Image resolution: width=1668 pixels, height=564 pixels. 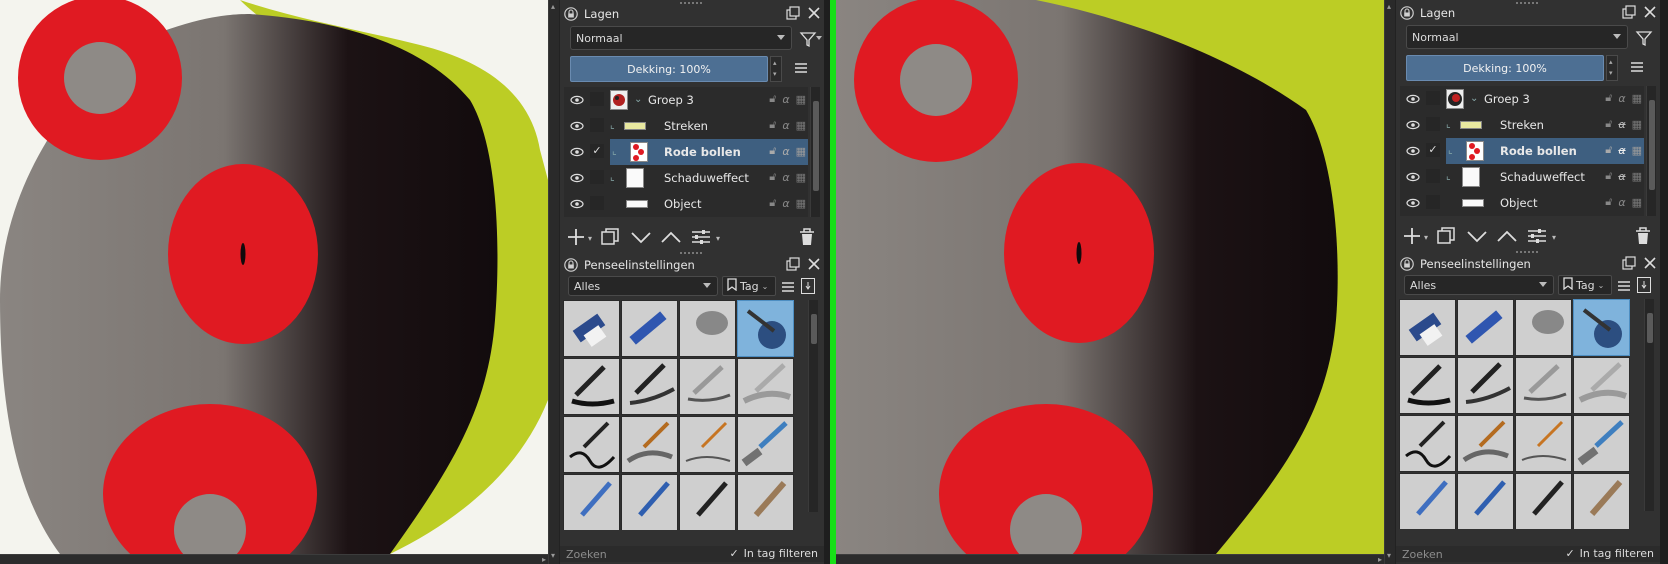 What do you see at coordinates (707, 386) in the screenshot?
I see `marker-preset` at bounding box center [707, 386].